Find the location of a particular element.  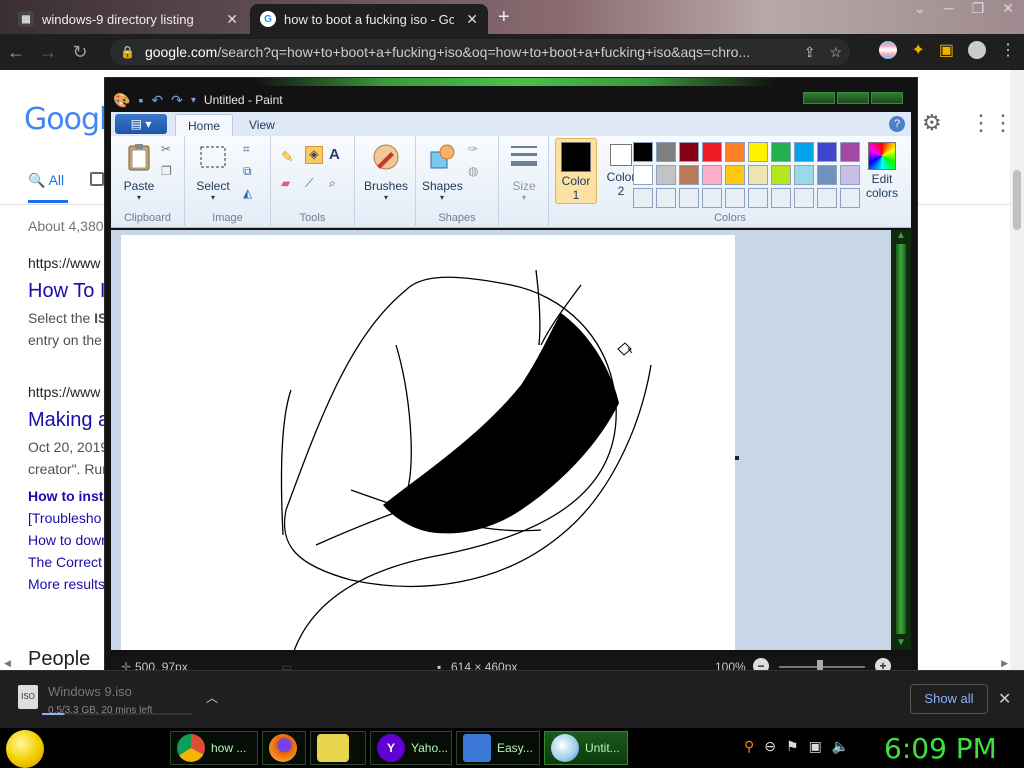

extension-flag-icon is located at coordinates (888, 50).